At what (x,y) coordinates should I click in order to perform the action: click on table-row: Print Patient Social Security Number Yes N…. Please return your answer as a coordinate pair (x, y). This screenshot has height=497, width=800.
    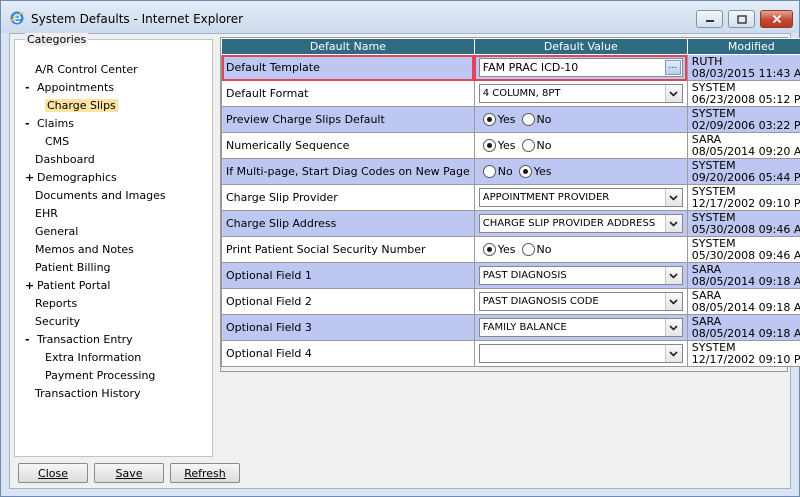
    Looking at the image, I should click on (510, 249).